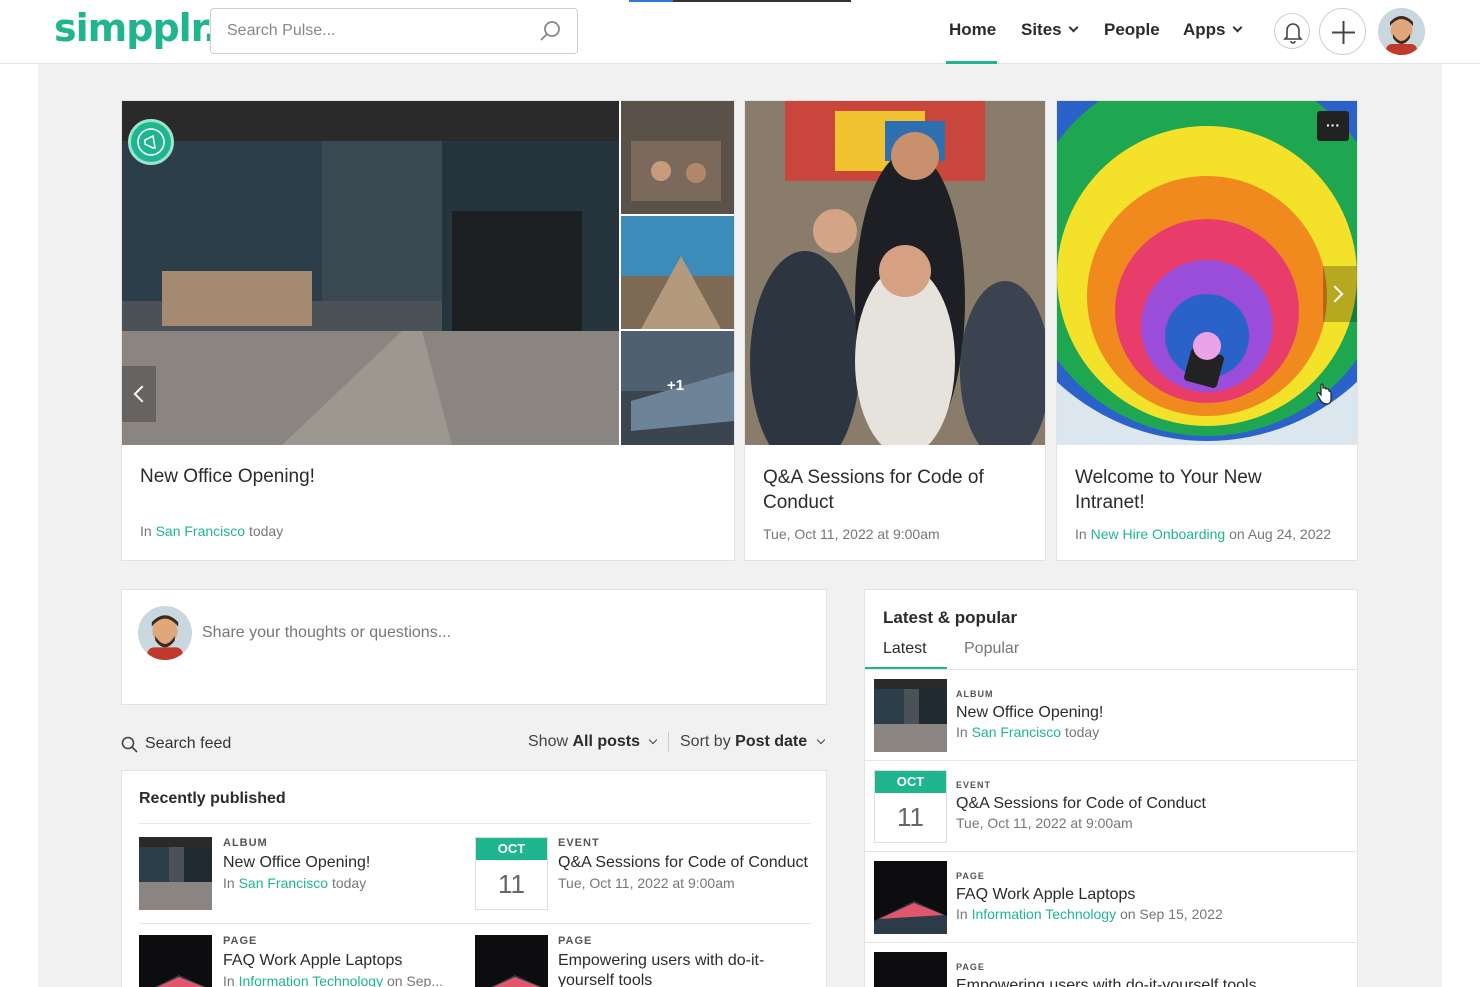 The width and height of the screenshot is (1480, 987). I want to click on global-search, so click(394, 31).